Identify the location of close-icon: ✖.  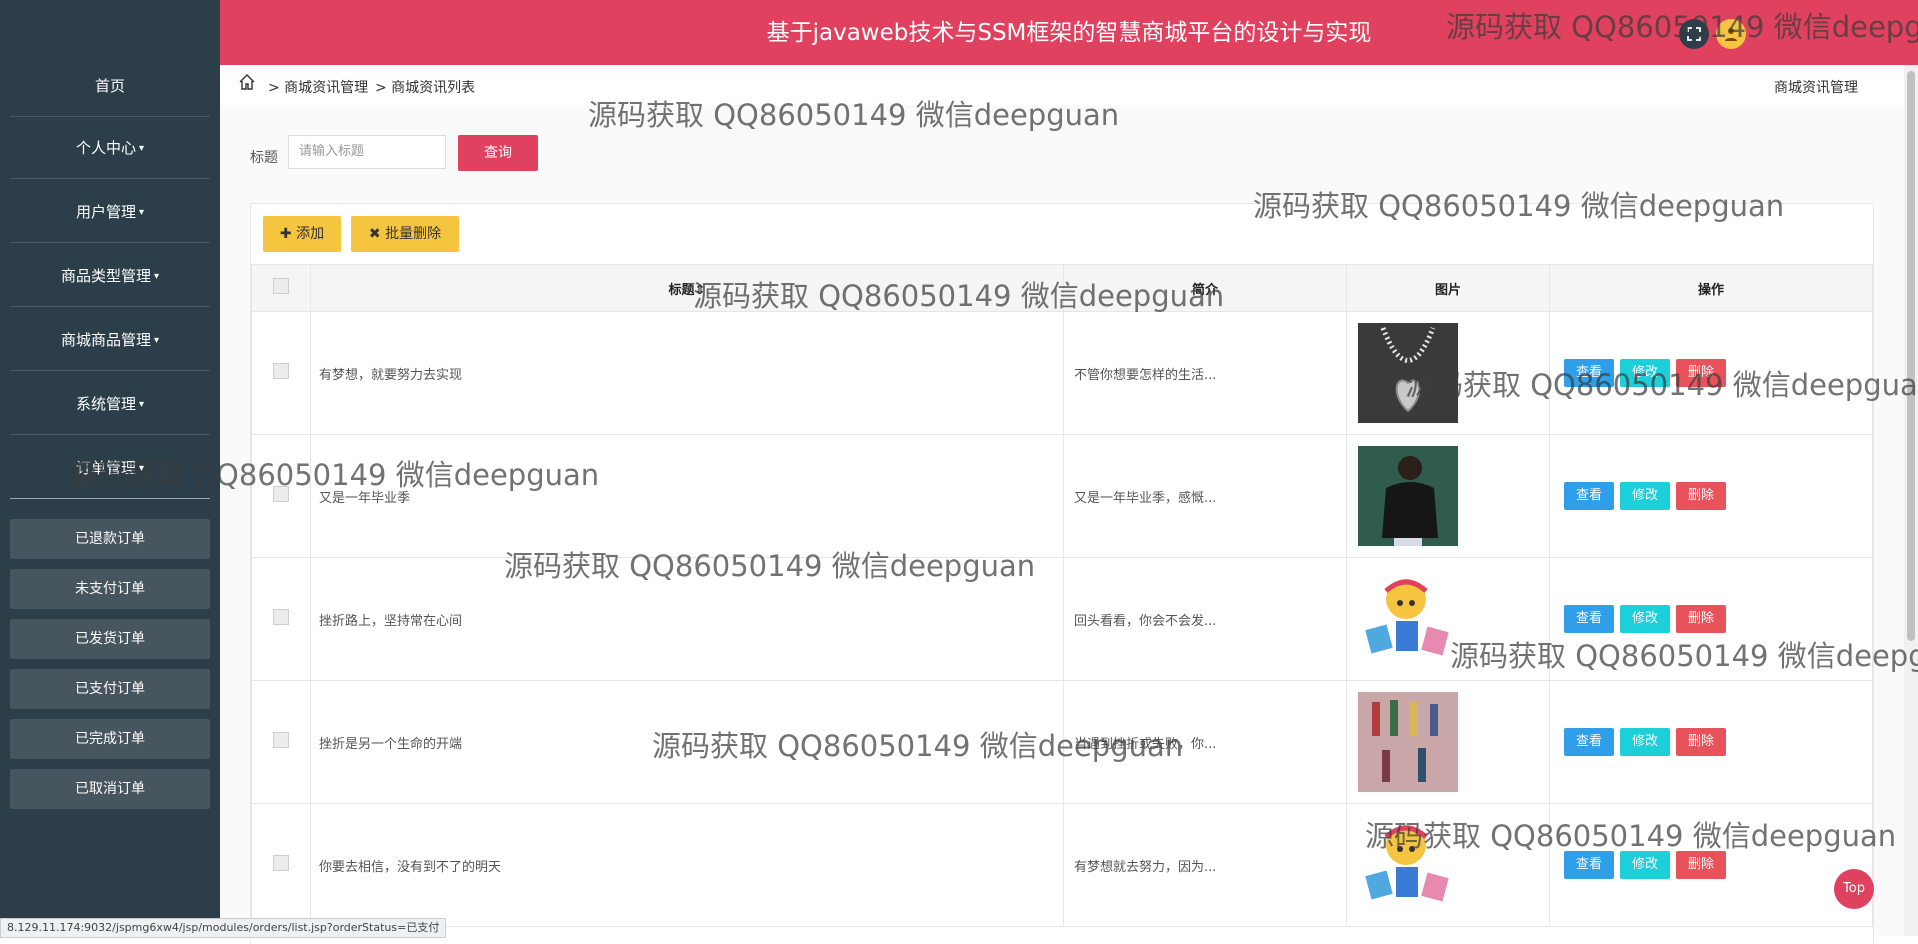
(374, 234).